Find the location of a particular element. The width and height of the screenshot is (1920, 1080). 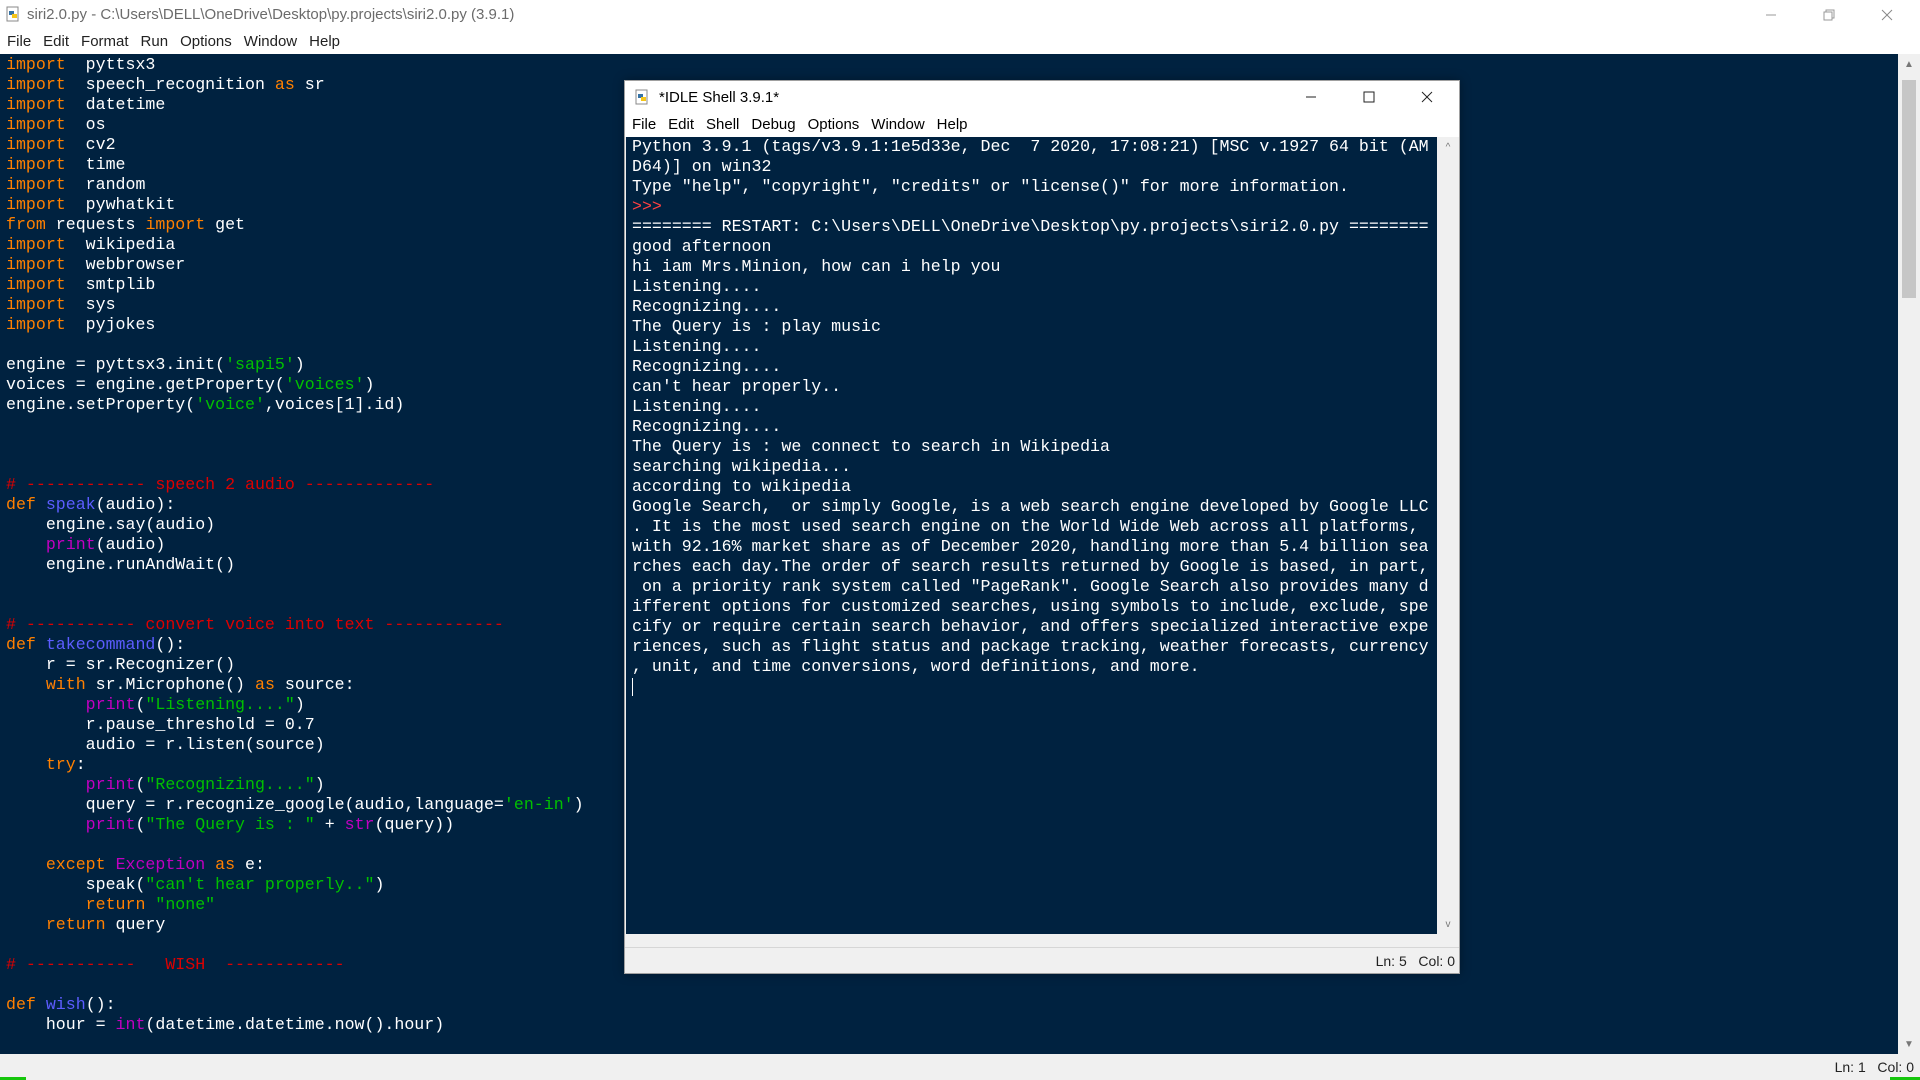

code-token: e: is located at coordinates (250, 864).